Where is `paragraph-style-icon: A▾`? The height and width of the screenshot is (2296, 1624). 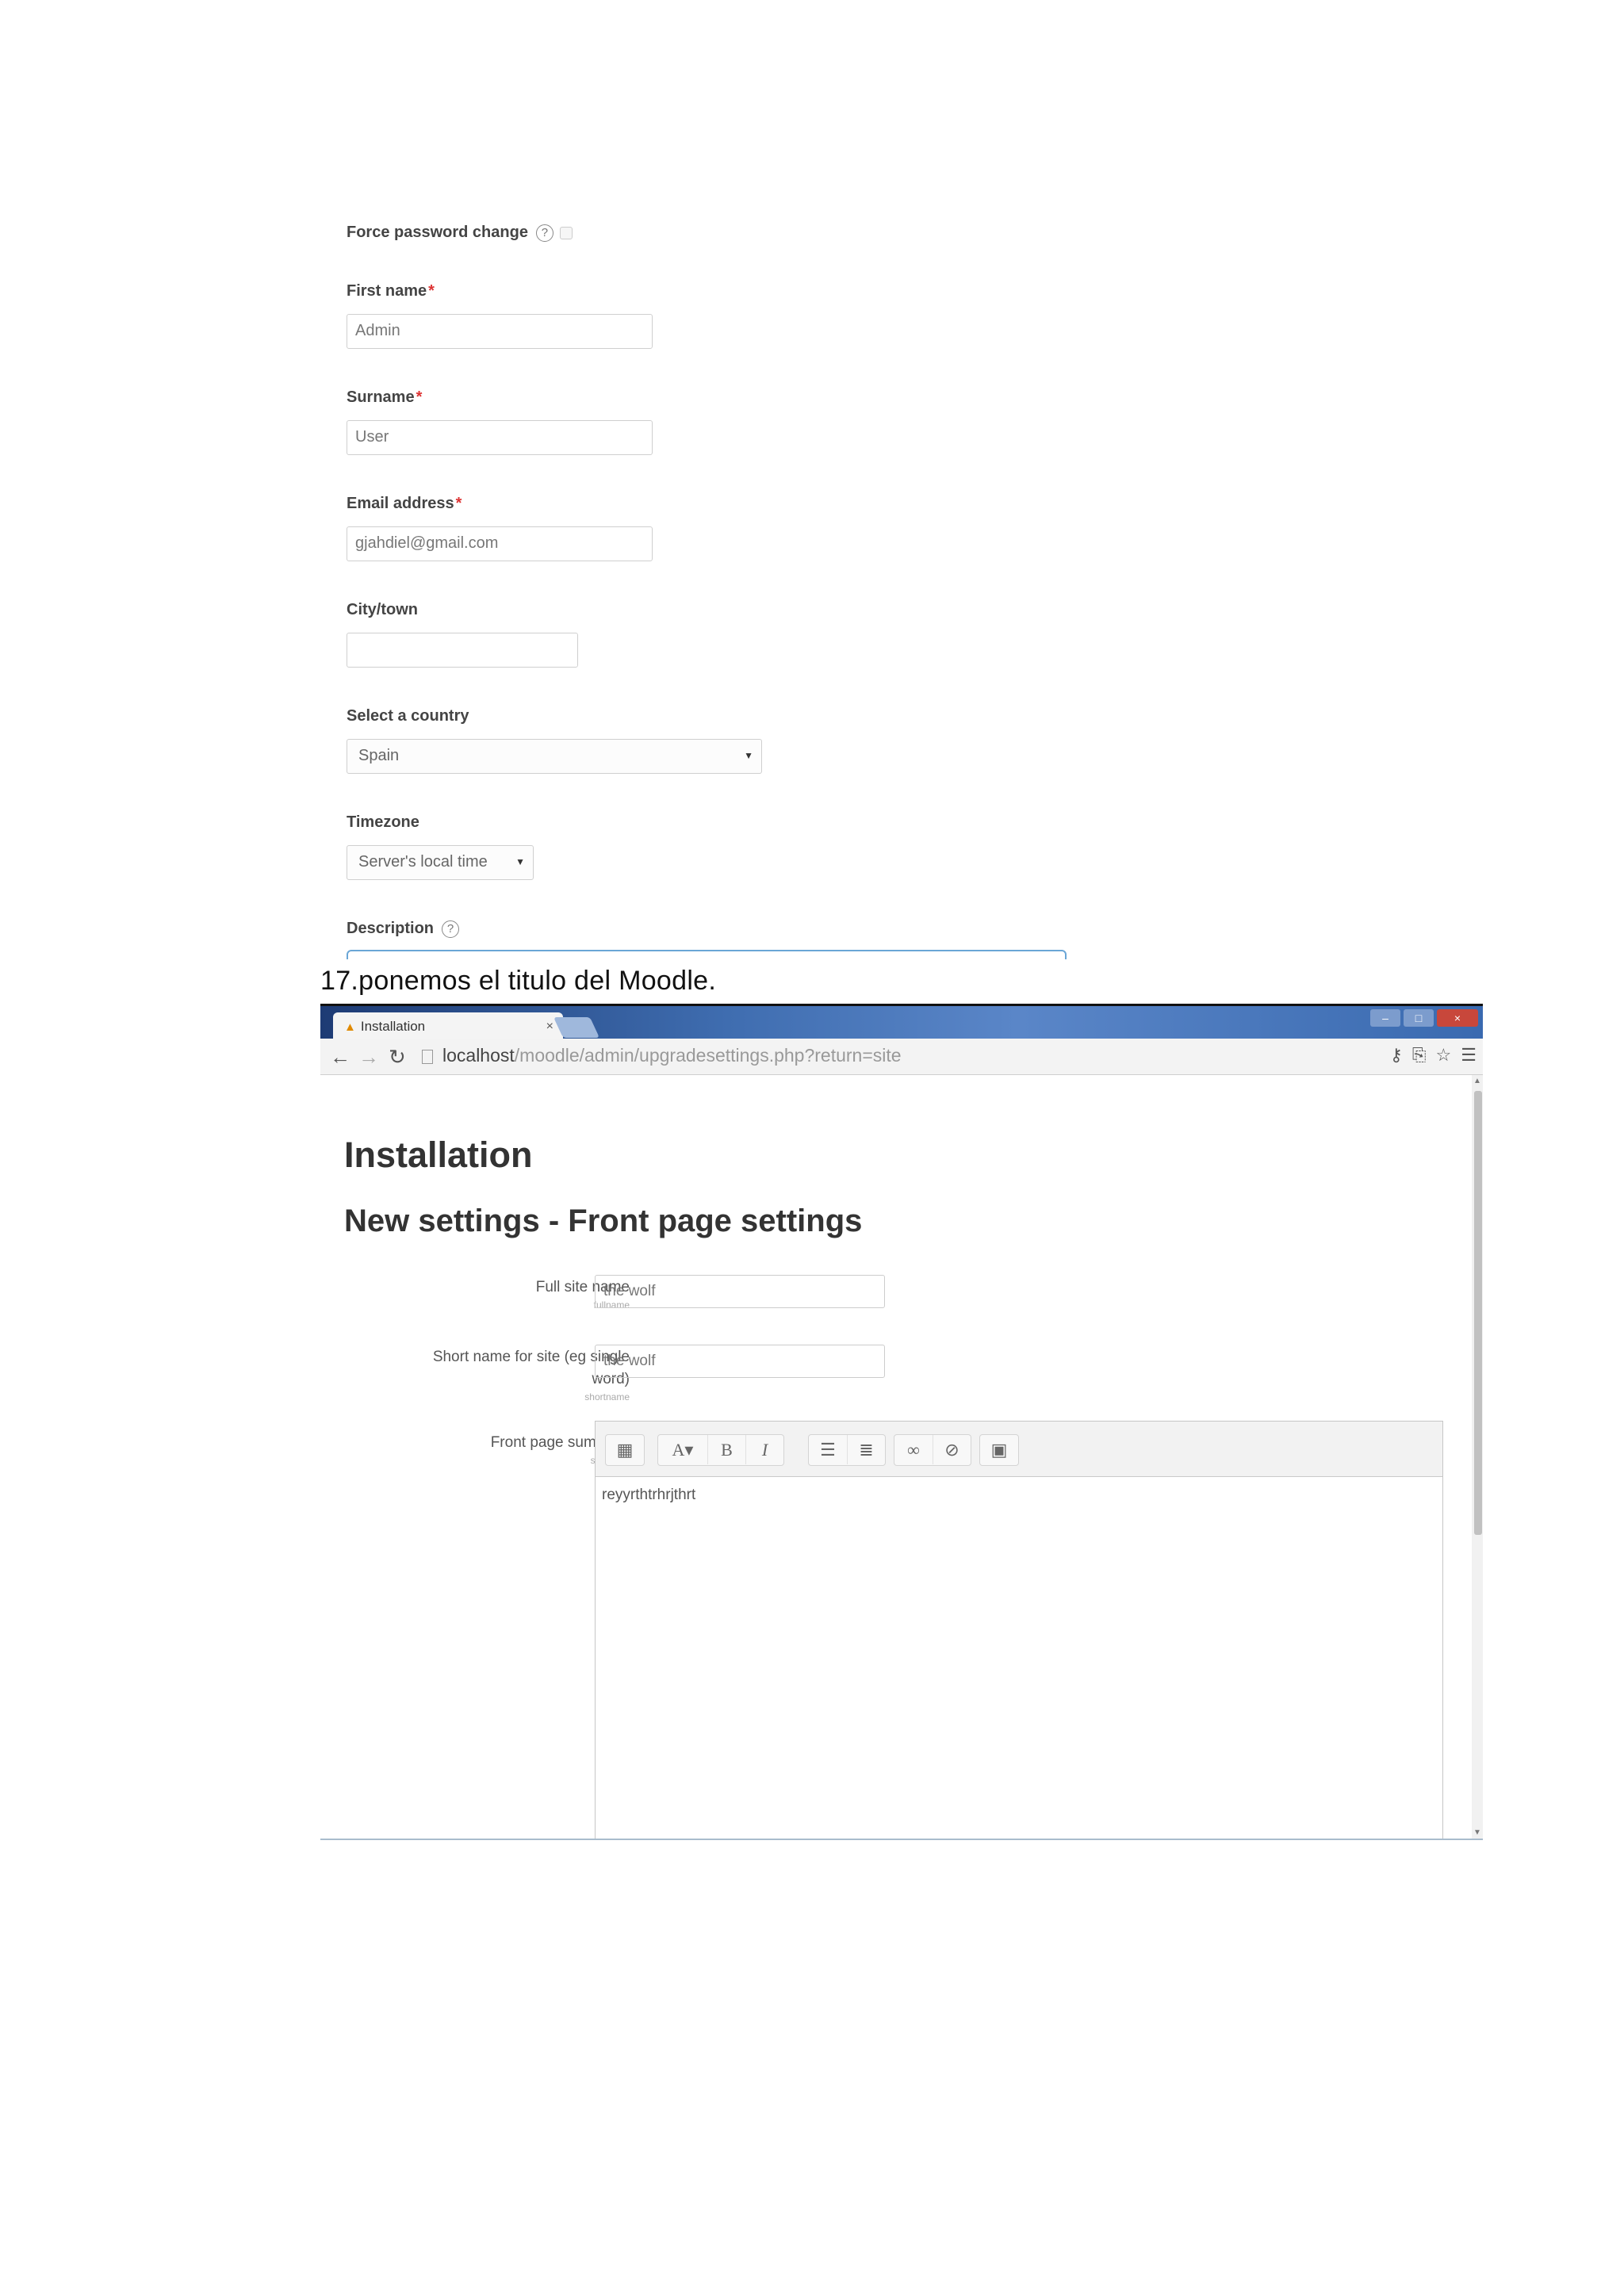
paragraph-style-icon: A▾ is located at coordinates (682, 1449).